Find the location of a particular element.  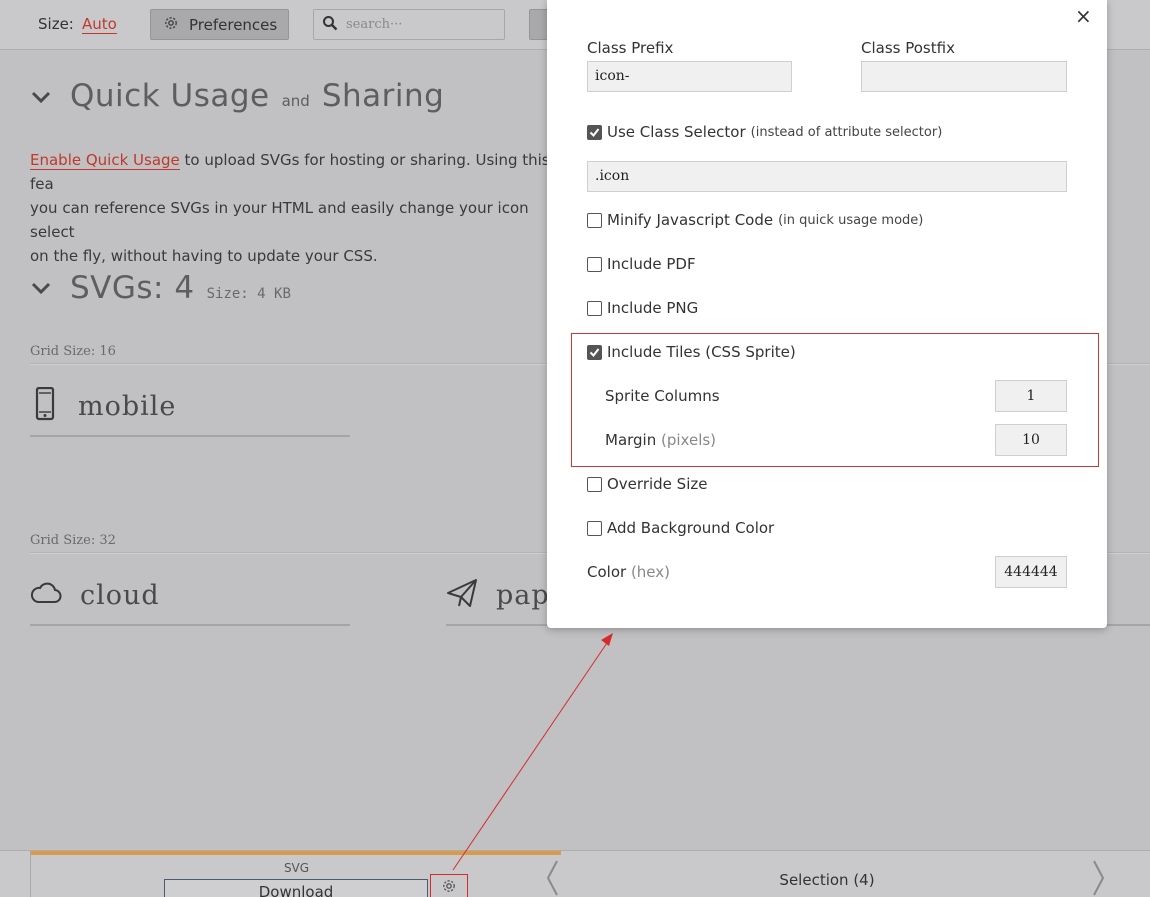

icon-name: mobile is located at coordinates (127, 406).